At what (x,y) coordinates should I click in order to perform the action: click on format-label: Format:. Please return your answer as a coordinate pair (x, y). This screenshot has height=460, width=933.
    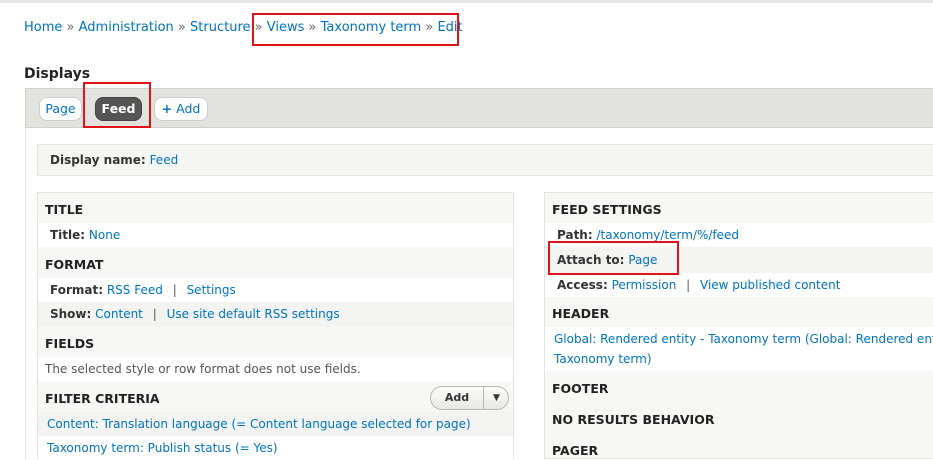
    Looking at the image, I should click on (77, 290).